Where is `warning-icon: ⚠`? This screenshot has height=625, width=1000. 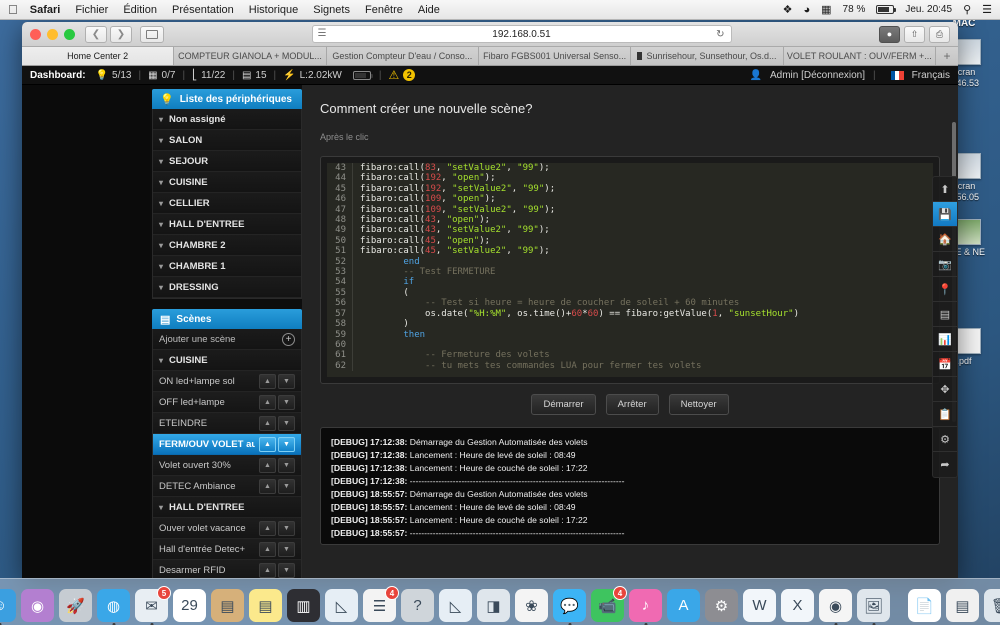 warning-icon: ⚠ is located at coordinates (393, 75).